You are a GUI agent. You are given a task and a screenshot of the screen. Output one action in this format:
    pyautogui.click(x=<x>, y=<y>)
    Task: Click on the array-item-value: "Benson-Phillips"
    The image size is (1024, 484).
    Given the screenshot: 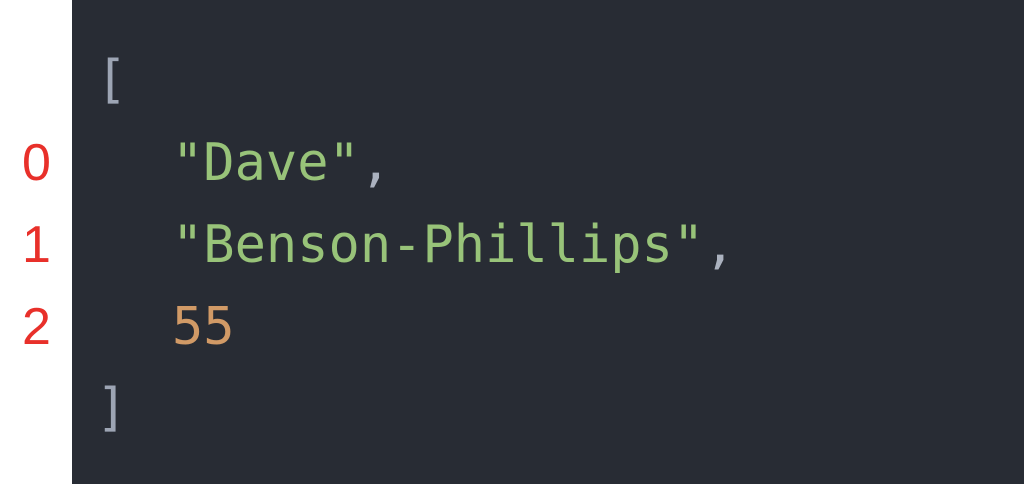 What is the action you would take?
    pyautogui.click(x=438, y=245)
    